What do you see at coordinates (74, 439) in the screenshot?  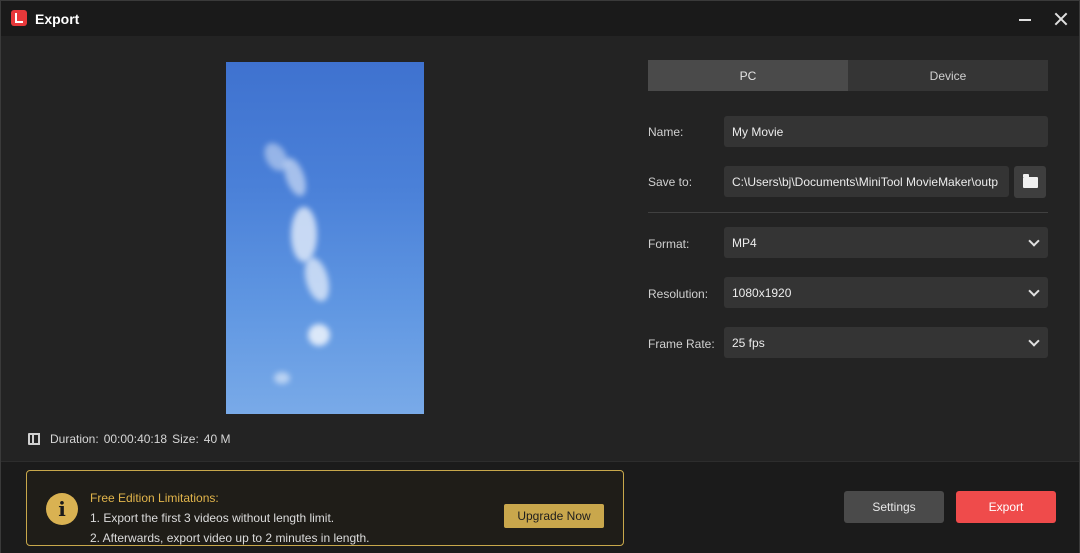 I see `duration-label: Duration:` at bounding box center [74, 439].